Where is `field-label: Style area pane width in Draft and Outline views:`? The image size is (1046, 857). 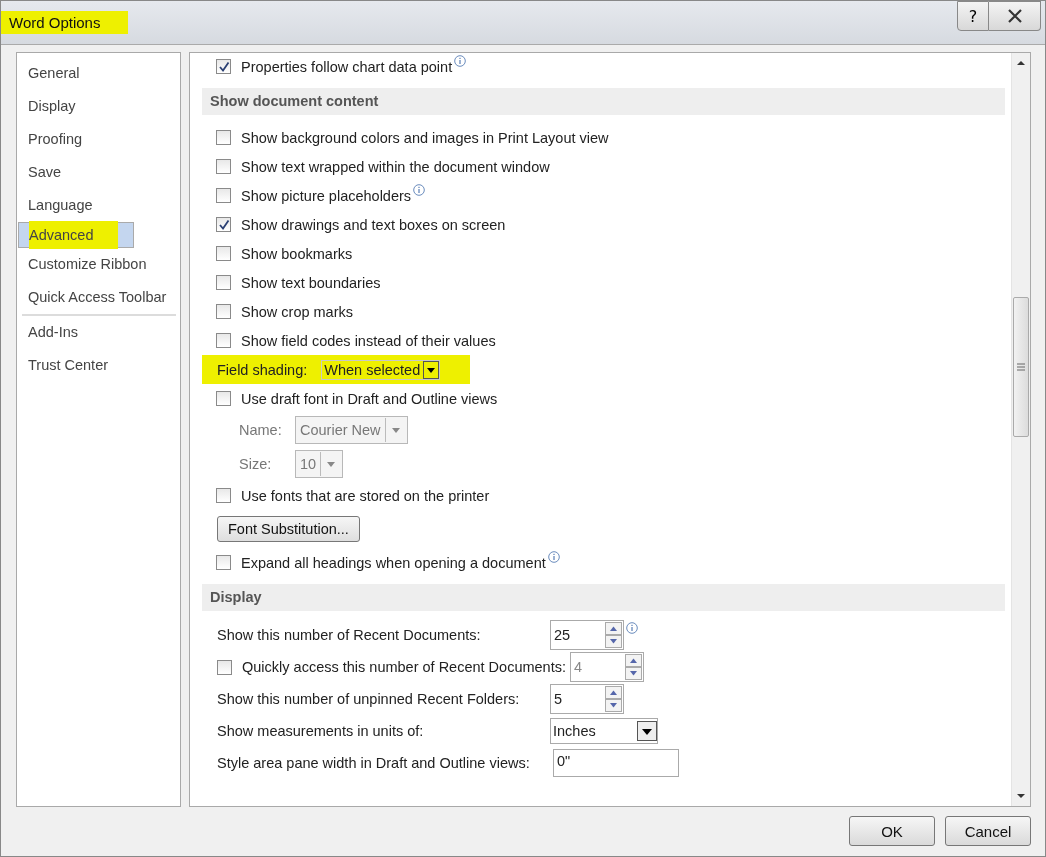
field-label: Style area pane width in Draft and Outline views: is located at coordinates (374, 763).